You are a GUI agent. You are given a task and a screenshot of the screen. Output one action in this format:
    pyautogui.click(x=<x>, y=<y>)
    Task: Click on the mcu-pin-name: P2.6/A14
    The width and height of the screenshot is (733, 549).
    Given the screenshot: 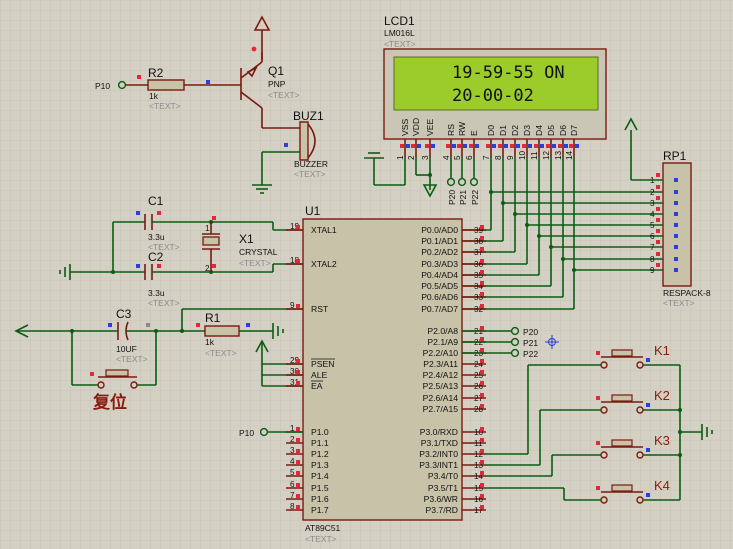 What is the action you would take?
    pyautogui.click(x=441, y=398)
    